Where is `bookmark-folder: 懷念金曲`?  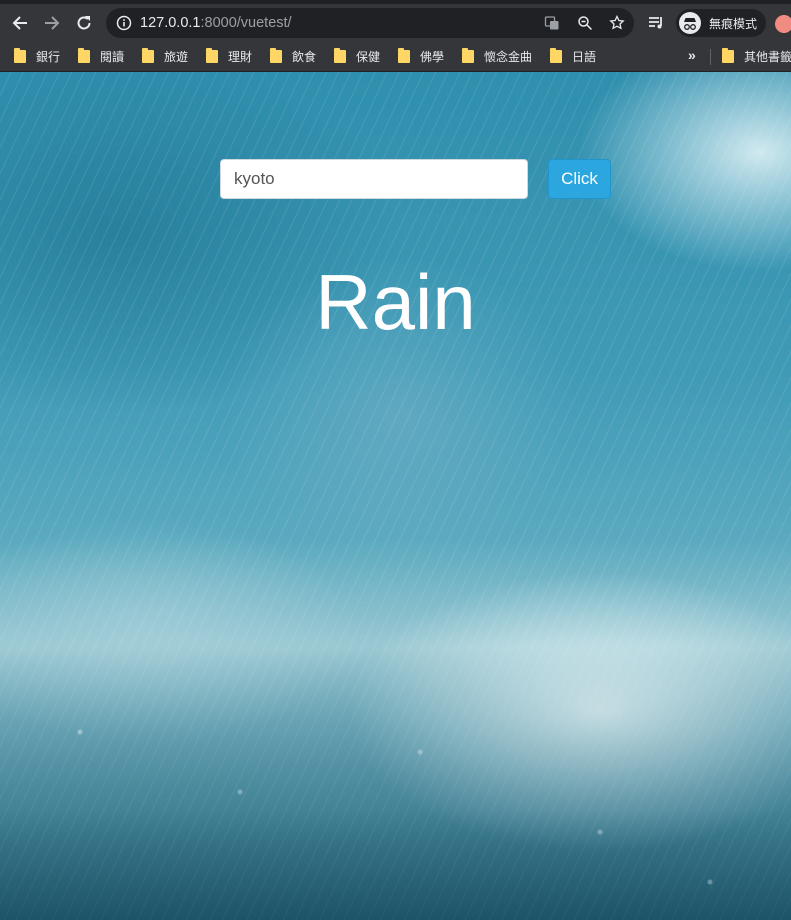
bookmark-folder: 懷念金曲 is located at coordinates (497, 56).